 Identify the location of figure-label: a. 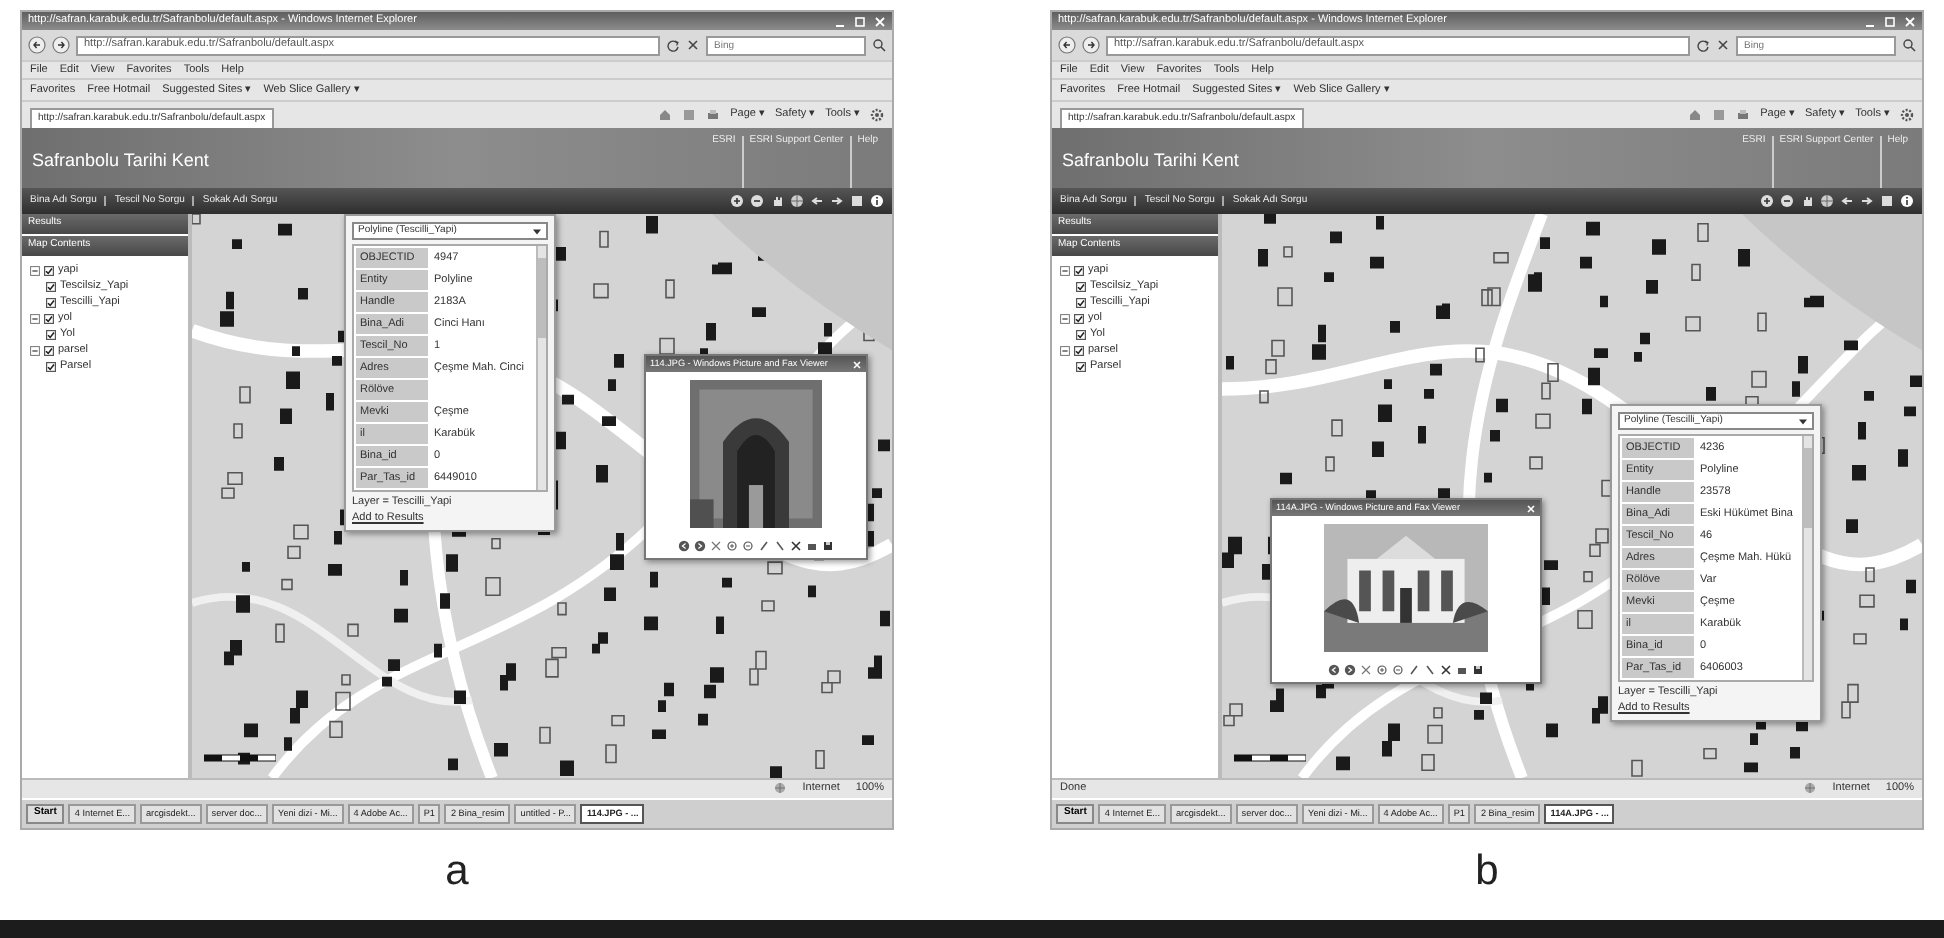
(457, 871).